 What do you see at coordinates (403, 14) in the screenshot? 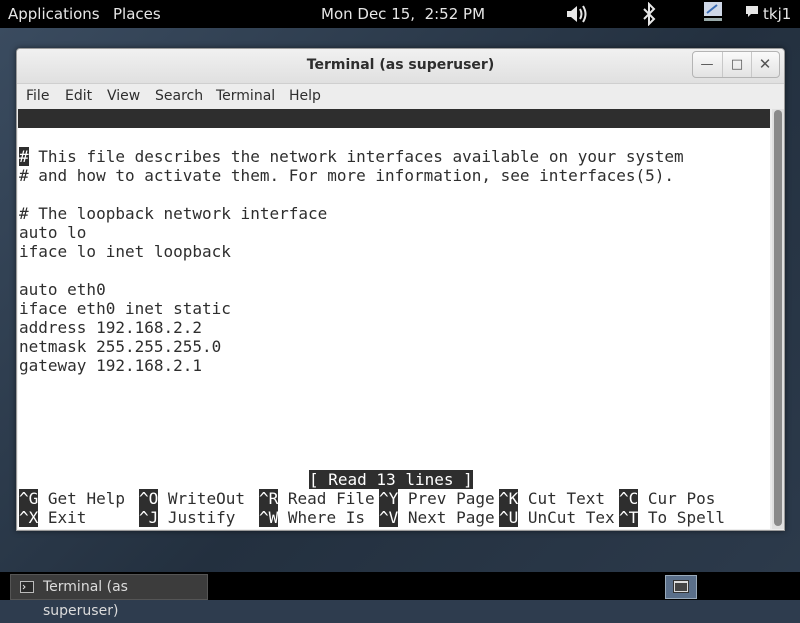
I see `clock: Mon Dec 15, 2:52 PM` at bounding box center [403, 14].